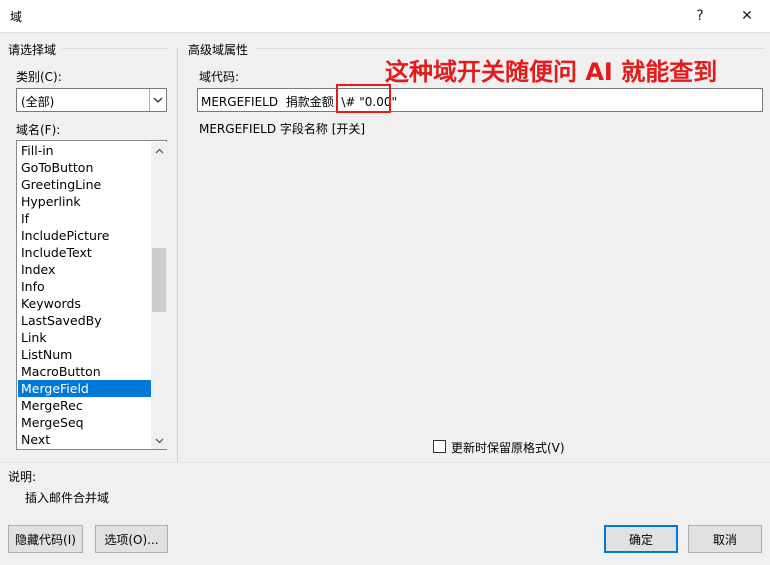 The image size is (770, 565). Describe the element at coordinates (508, 447) in the screenshot. I see `preserve-format-label: 更新时保留原格式(V)` at that location.